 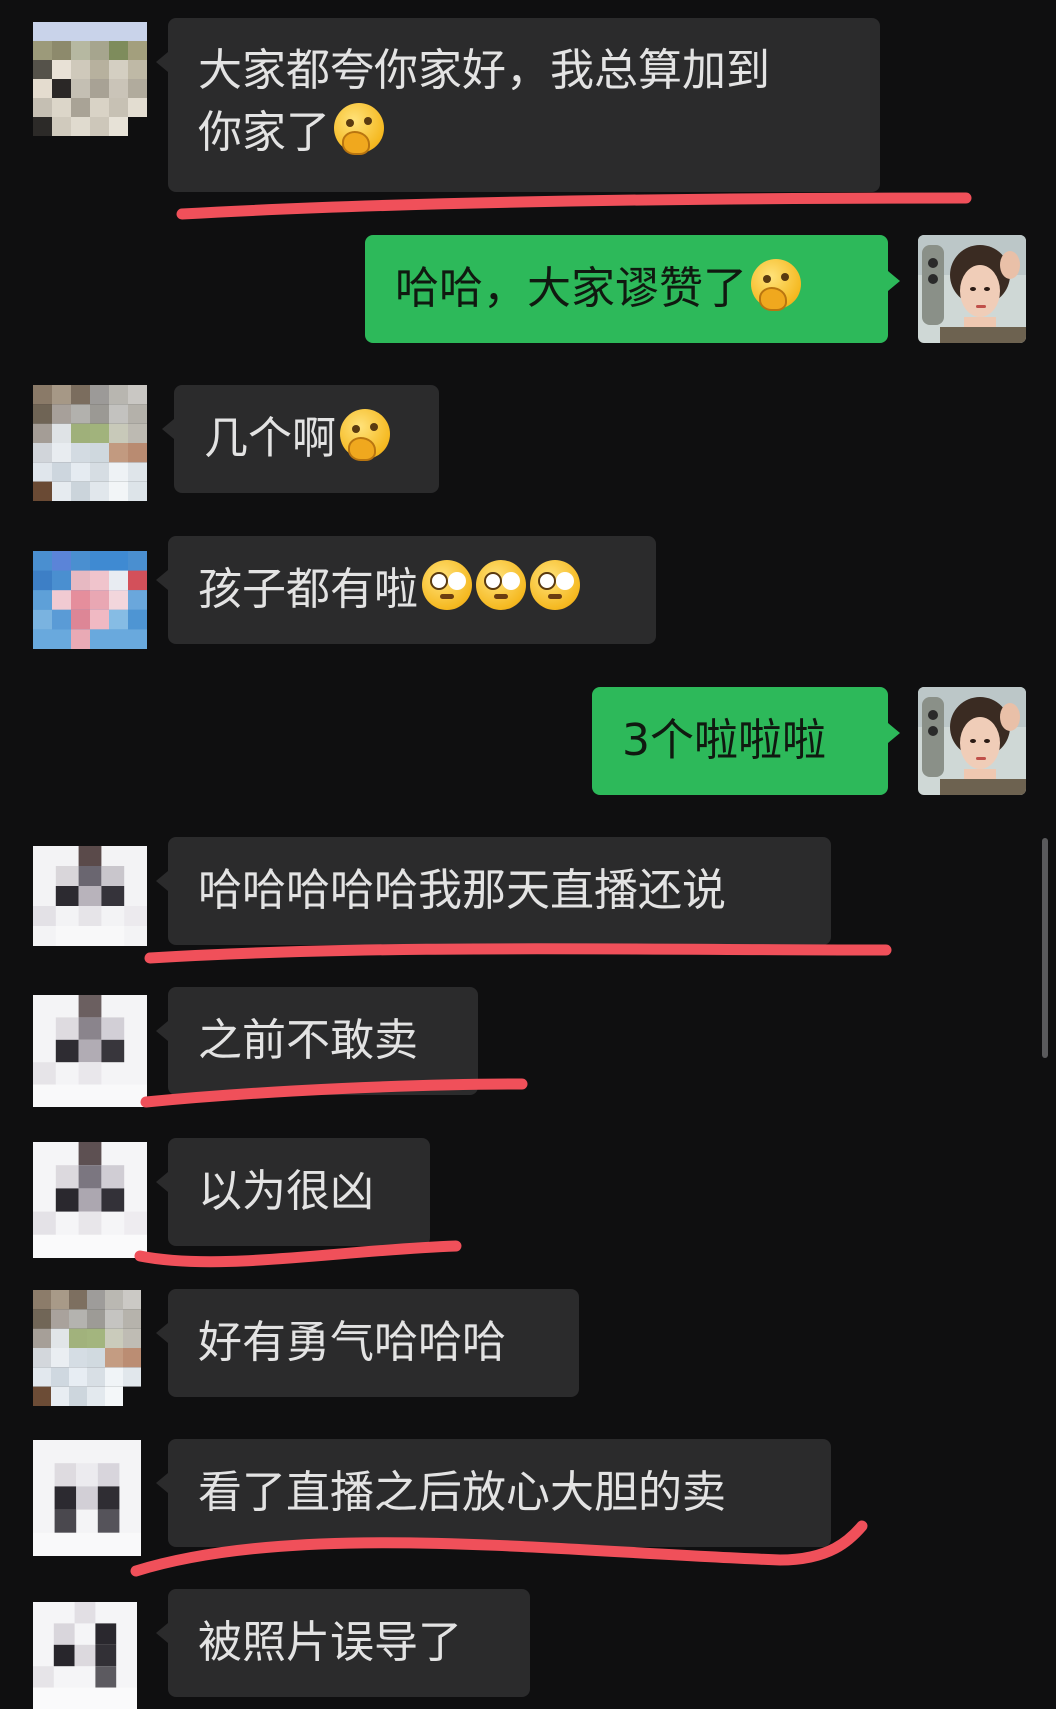 What do you see at coordinates (308, 589) in the screenshot?
I see `message-text: 孩子都有啦` at bounding box center [308, 589].